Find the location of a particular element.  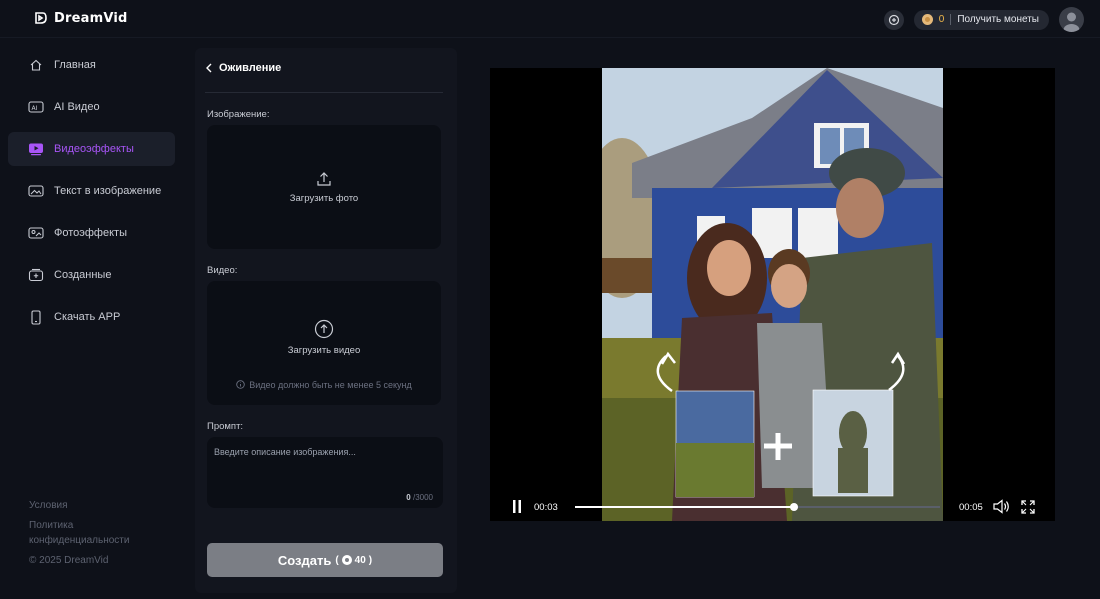

seek-handle is located at coordinates (794, 507).